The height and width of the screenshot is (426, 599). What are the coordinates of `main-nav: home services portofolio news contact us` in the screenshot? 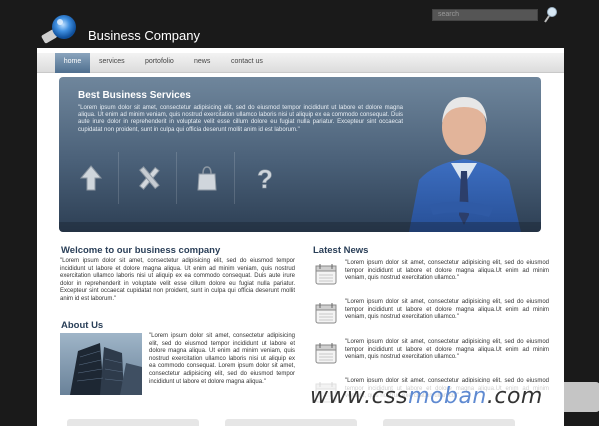 It's located at (300, 63).